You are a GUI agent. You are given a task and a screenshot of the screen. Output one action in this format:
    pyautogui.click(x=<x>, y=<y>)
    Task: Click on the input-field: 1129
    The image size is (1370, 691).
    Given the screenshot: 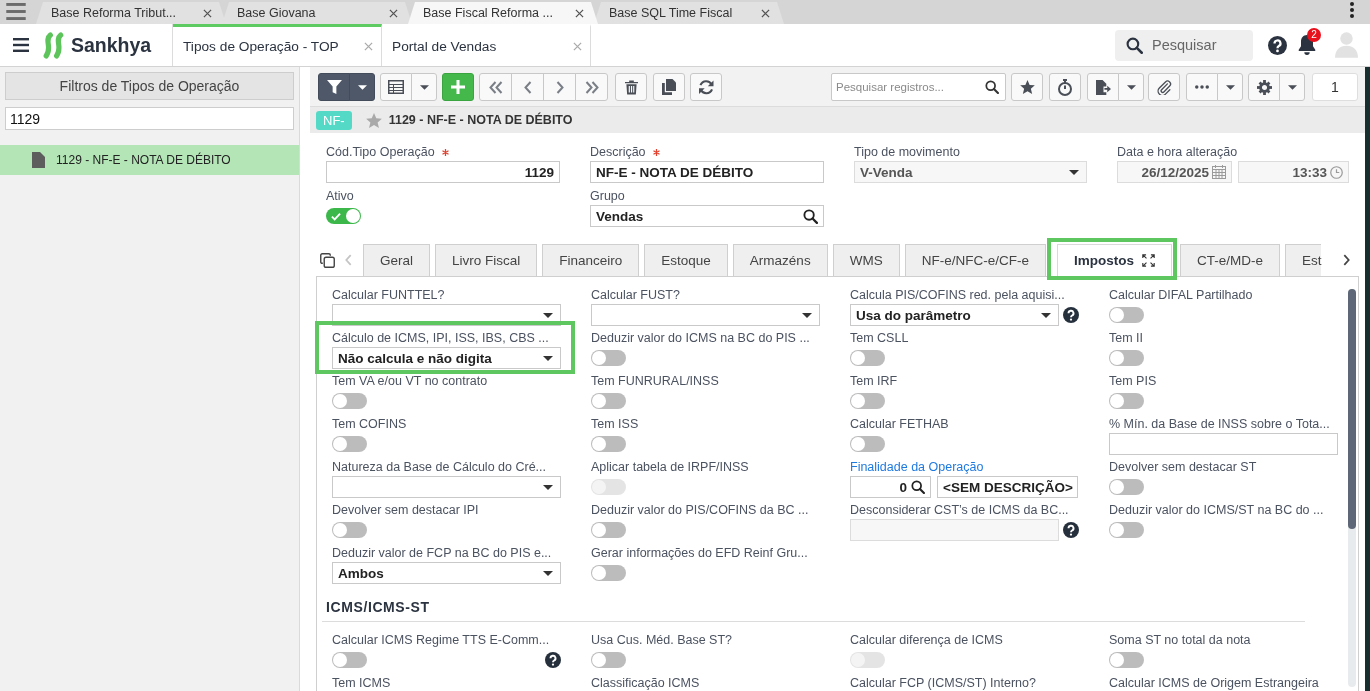 What is the action you would take?
    pyautogui.click(x=443, y=172)
    